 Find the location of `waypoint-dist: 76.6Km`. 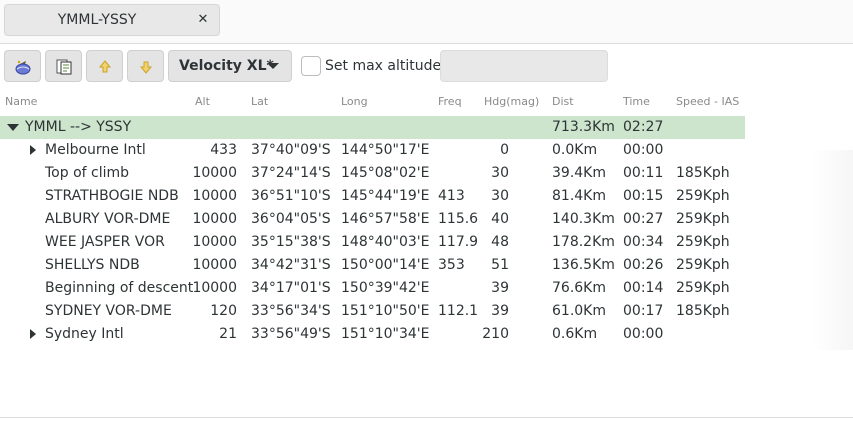

waypoint-dist: 76.6Km is located at coordinates (579, 288).